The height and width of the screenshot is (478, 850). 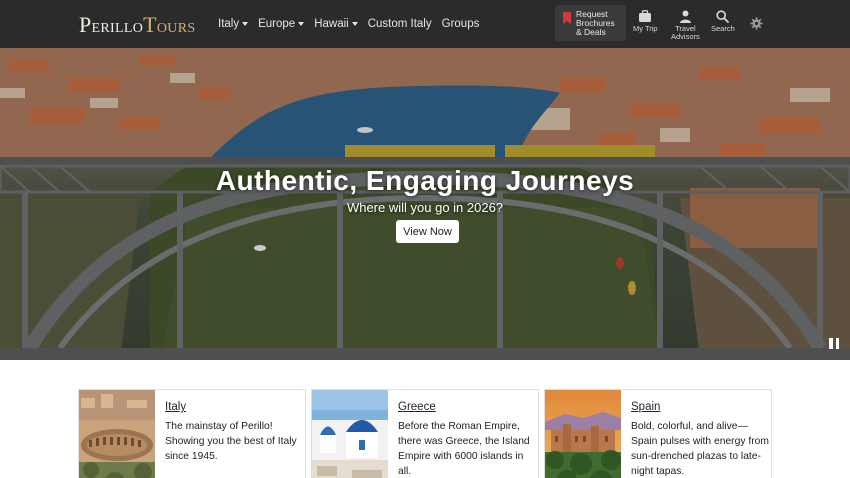 I want to click on search-icon, so click(x=723, y=16).